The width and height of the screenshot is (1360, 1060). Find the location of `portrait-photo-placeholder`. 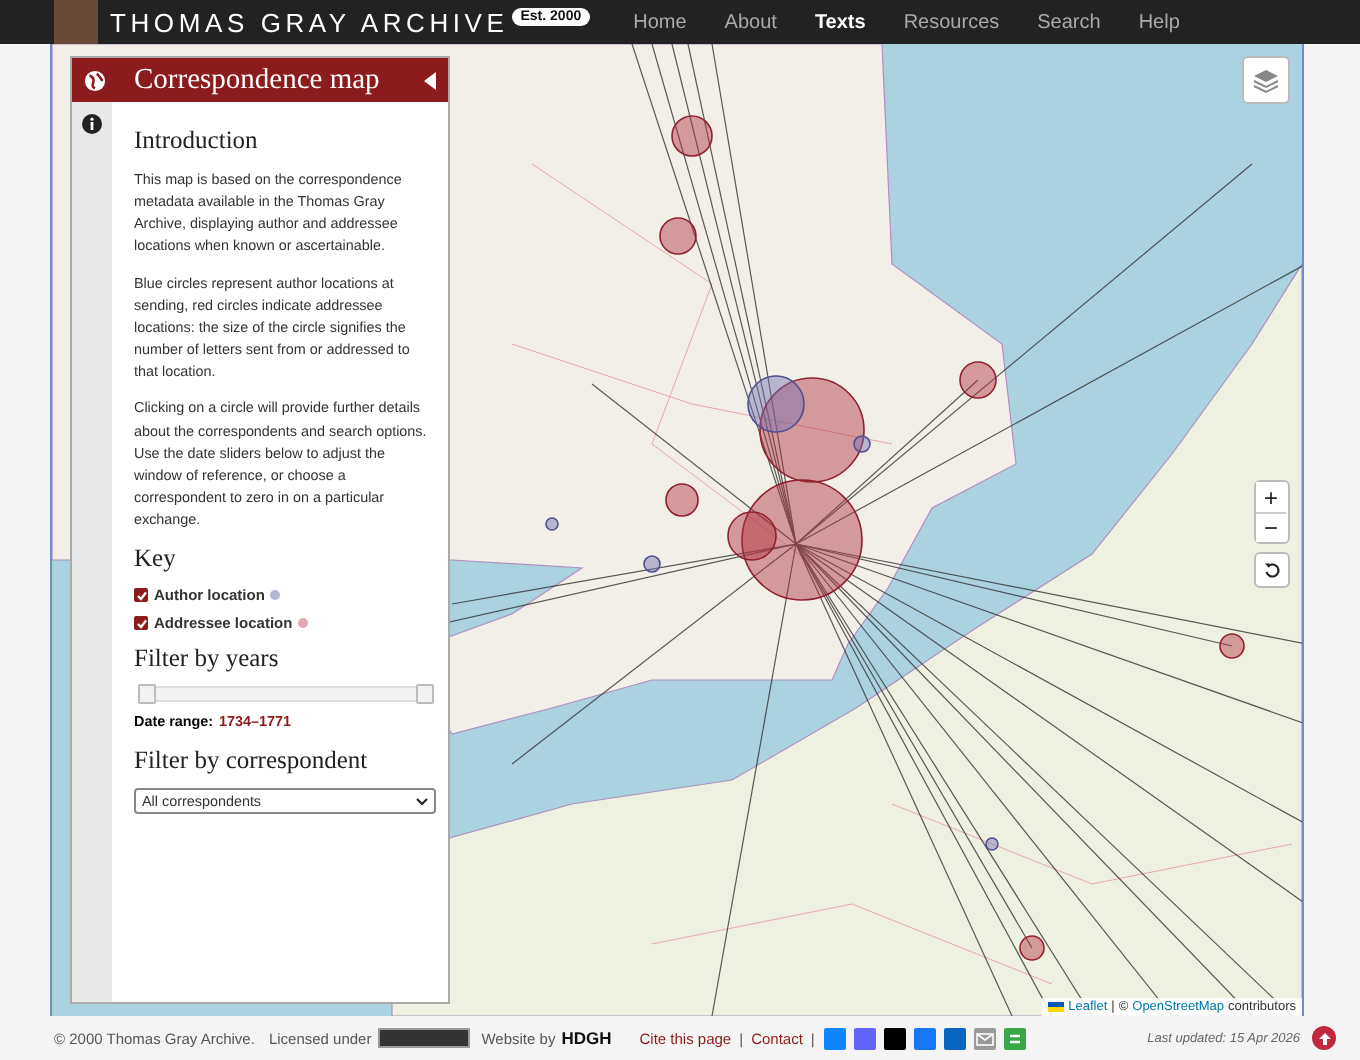

portrait-photo-placeholder is located at coordinates (76, 22).